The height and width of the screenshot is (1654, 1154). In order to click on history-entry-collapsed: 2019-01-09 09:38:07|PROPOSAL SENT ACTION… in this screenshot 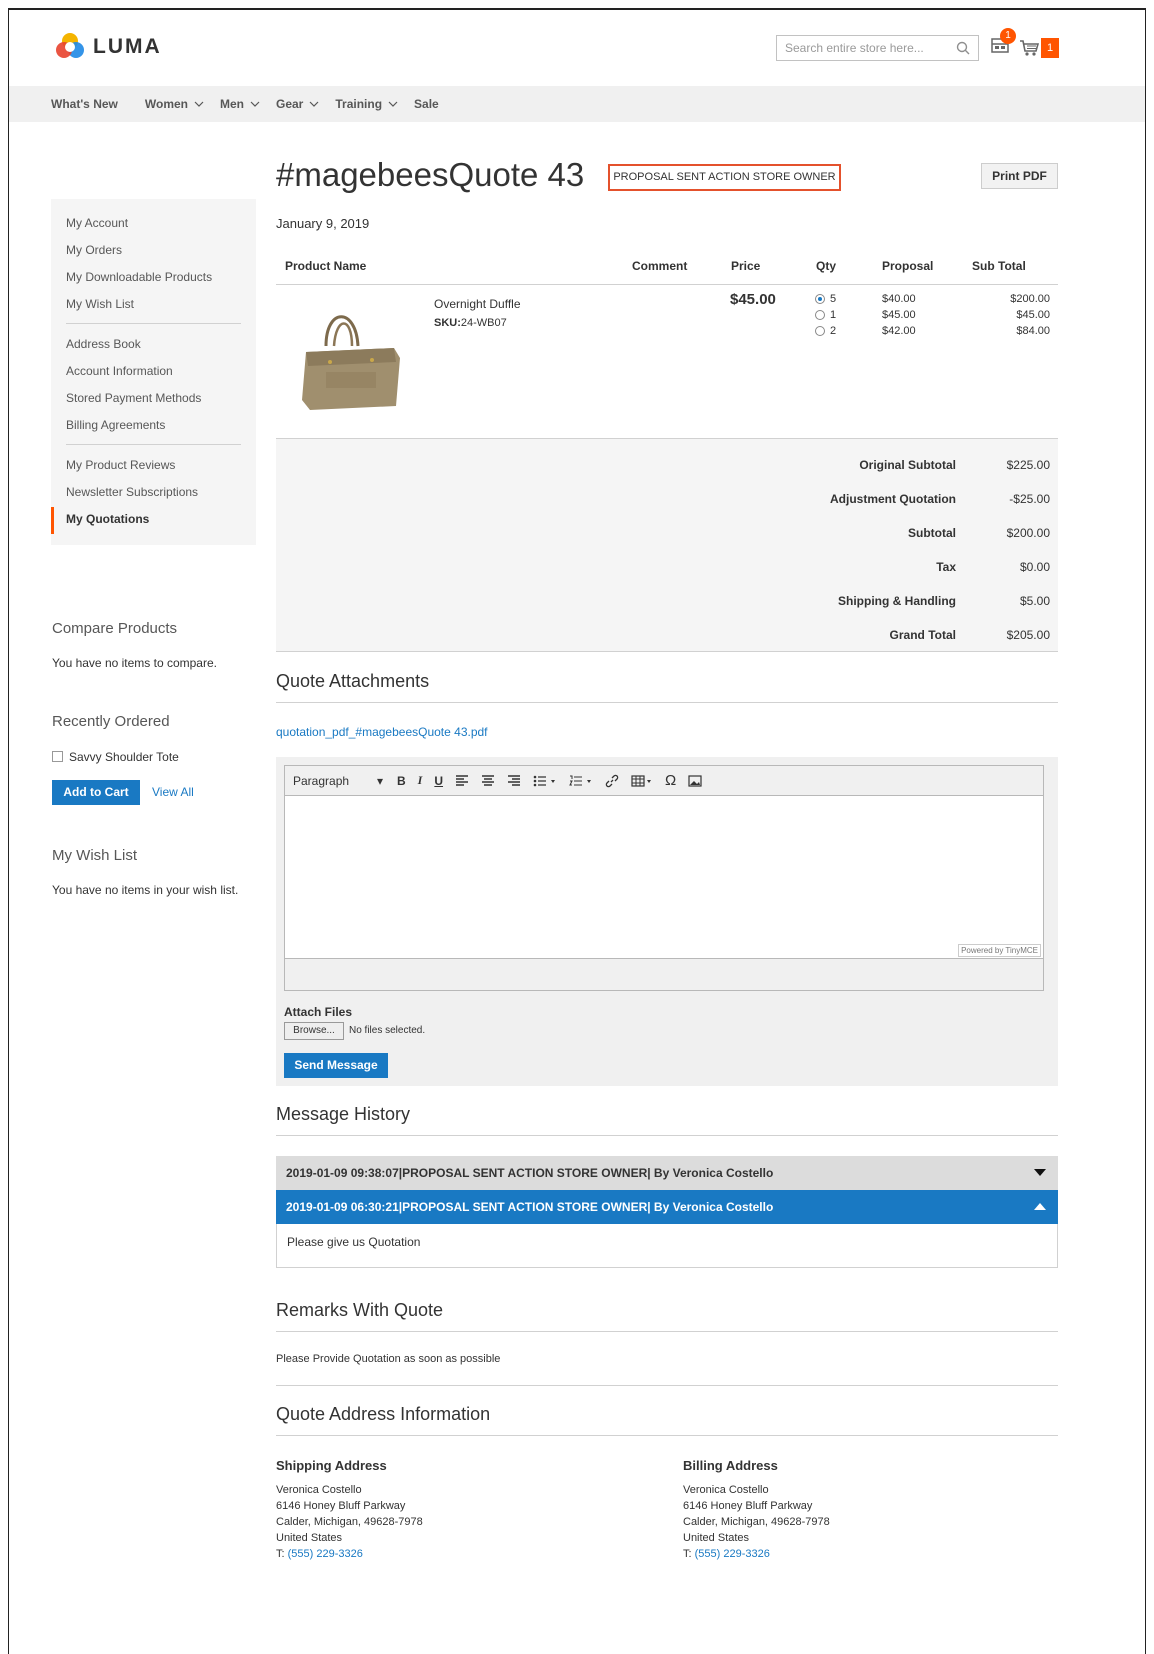, I will do `click(667, 1173)`.